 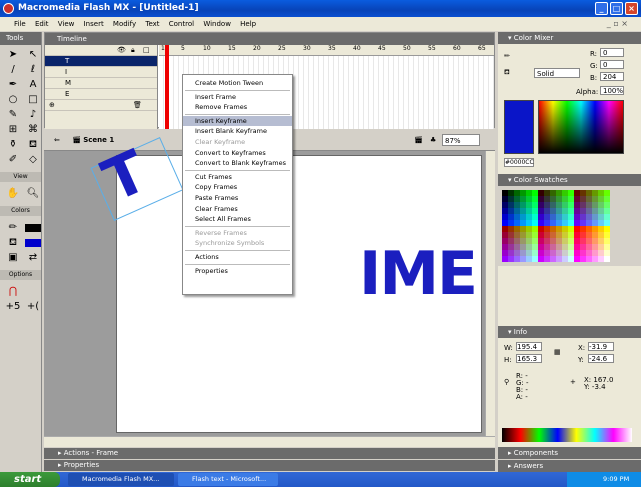 What do you see at coordinates (601, 358) in the screenshot?
I see `info-y: -24.6` at bounding box center [601, 358].